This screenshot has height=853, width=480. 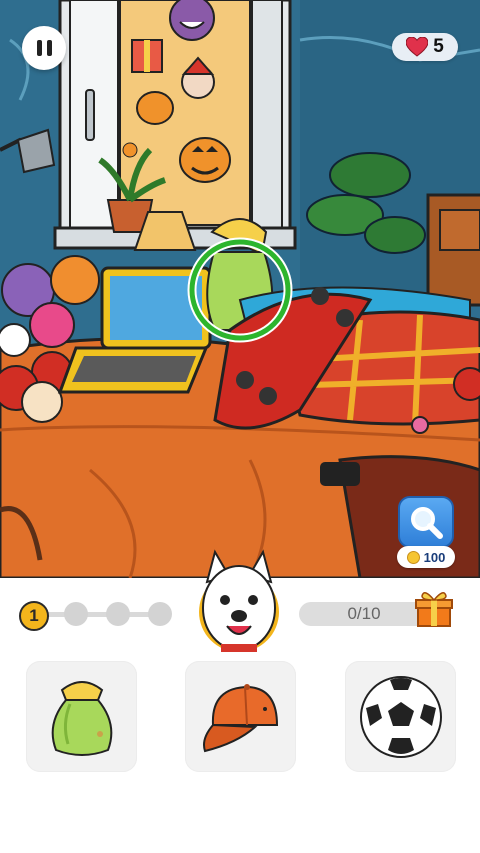 I want to click on soccer-ball-icon, so click(x=400, y=716).